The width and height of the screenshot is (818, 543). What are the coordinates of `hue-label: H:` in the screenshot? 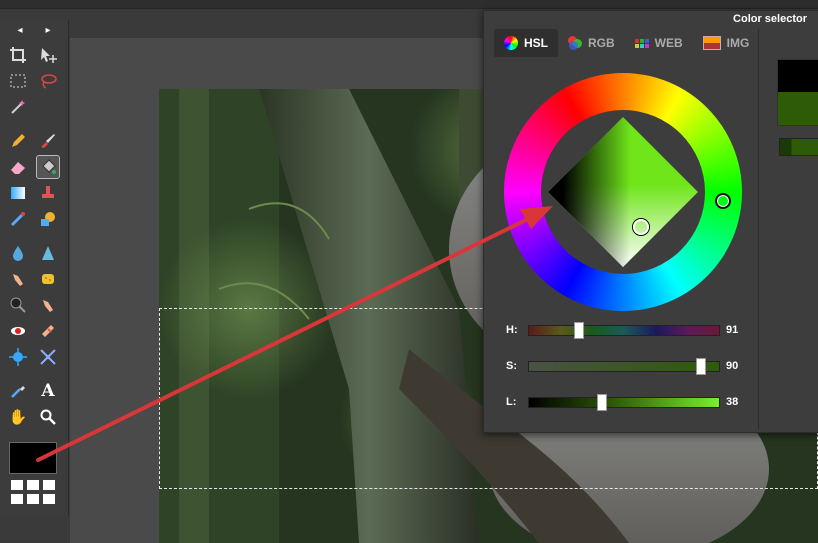 It's located at (512, 330).